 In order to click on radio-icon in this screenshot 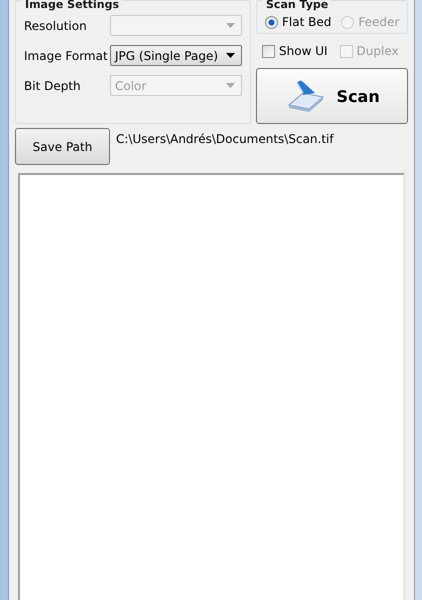, I will do `click(271, 22)`.